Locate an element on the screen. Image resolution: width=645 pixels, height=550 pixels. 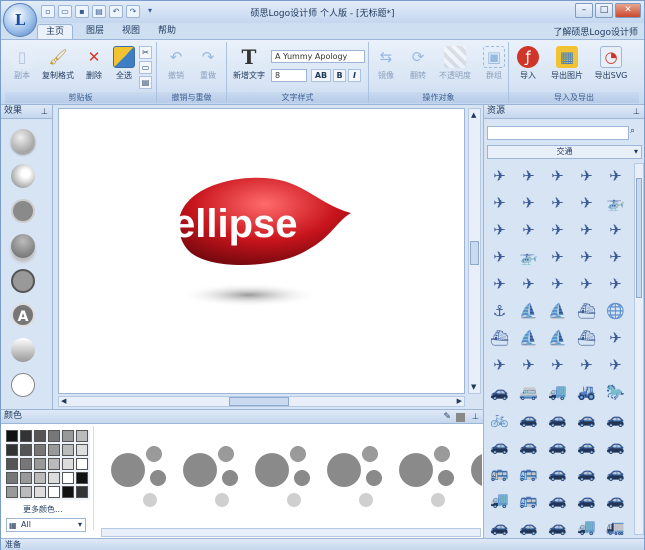
color-preset-list is located at coordinates (288, 478).